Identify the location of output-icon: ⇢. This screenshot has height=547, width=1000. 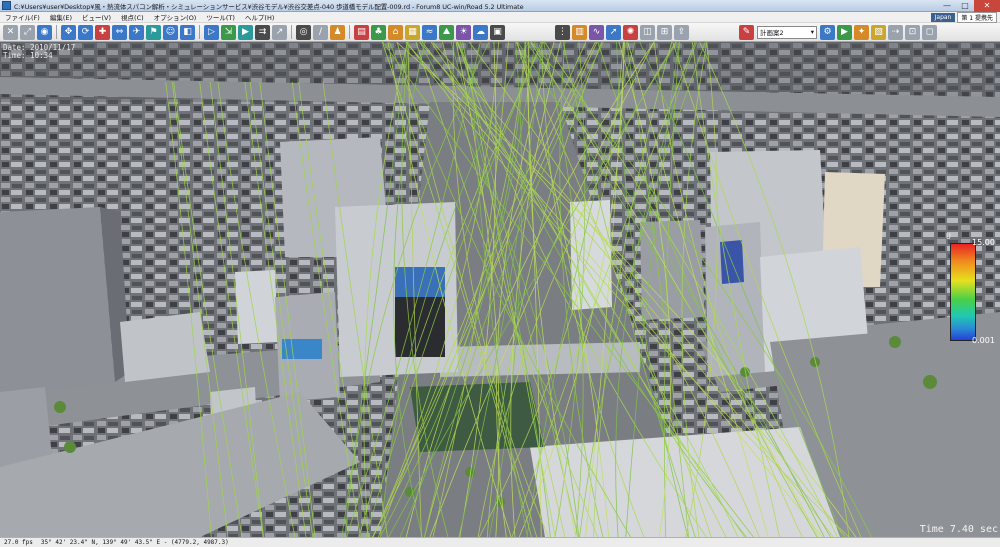
(895, 32).